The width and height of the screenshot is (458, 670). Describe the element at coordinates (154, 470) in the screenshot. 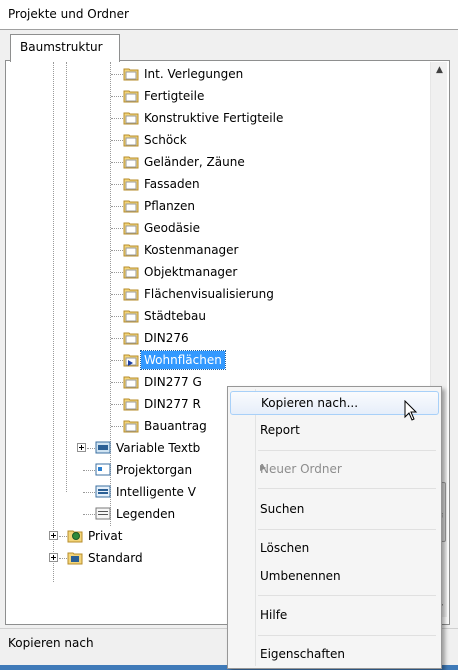

I see `tree-item-label: Projektorgan` at that location.